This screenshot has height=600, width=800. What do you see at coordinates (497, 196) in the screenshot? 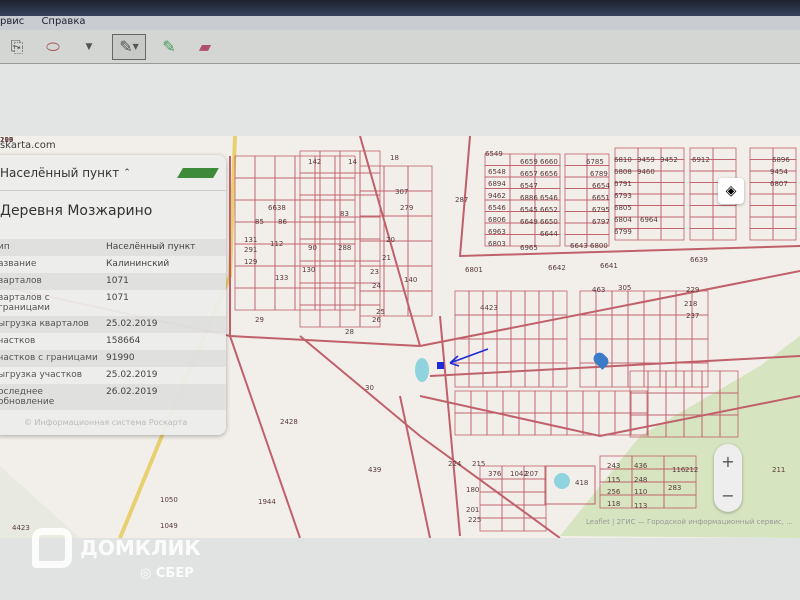
I see `parcel-number: 9462` at bounding box center [497, 196].